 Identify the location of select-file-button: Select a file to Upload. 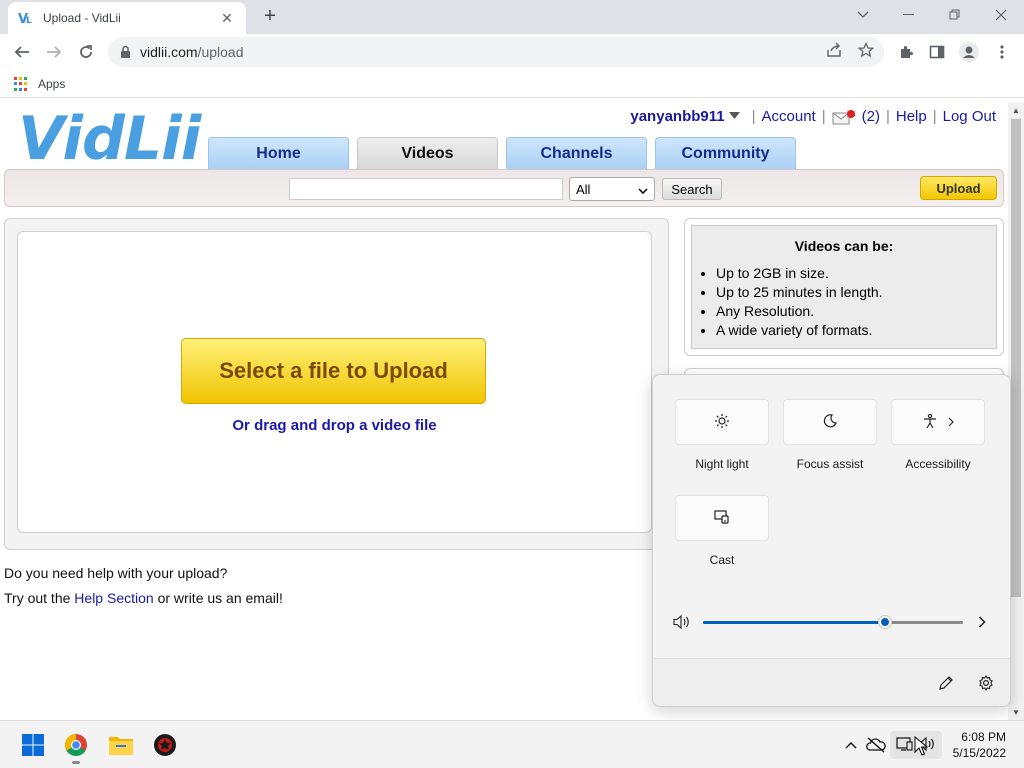
(333, 371).